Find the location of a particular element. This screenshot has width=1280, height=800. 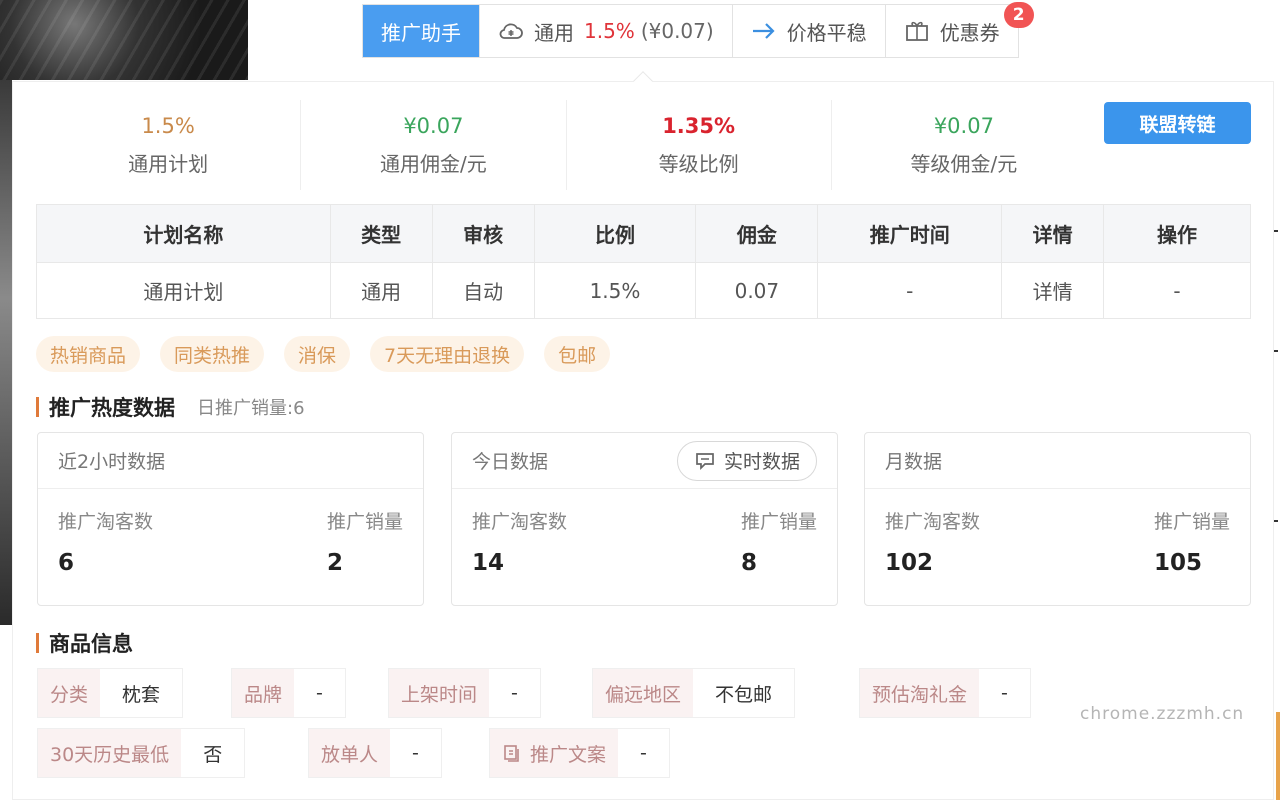

coupon-tab: 优惠券 2 is located at coordinates (960, 29).